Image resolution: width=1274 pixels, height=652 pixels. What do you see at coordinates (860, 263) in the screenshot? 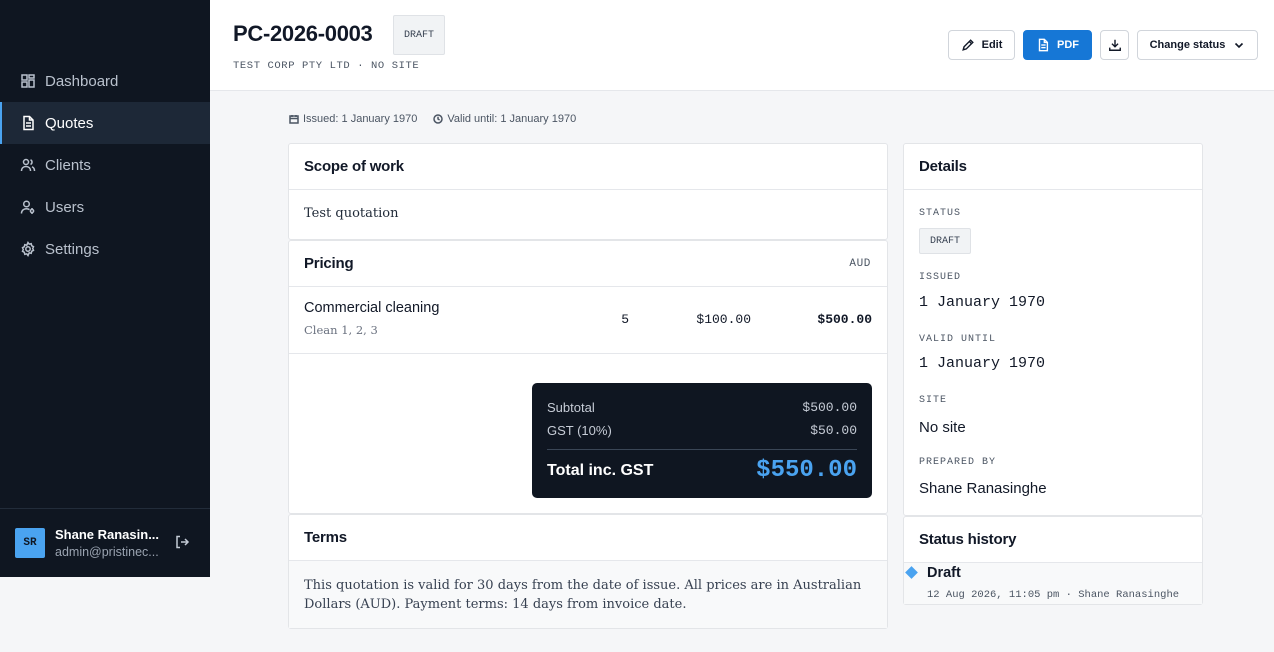
I see `currency-label: AUD` at bounding box center [860, 263].